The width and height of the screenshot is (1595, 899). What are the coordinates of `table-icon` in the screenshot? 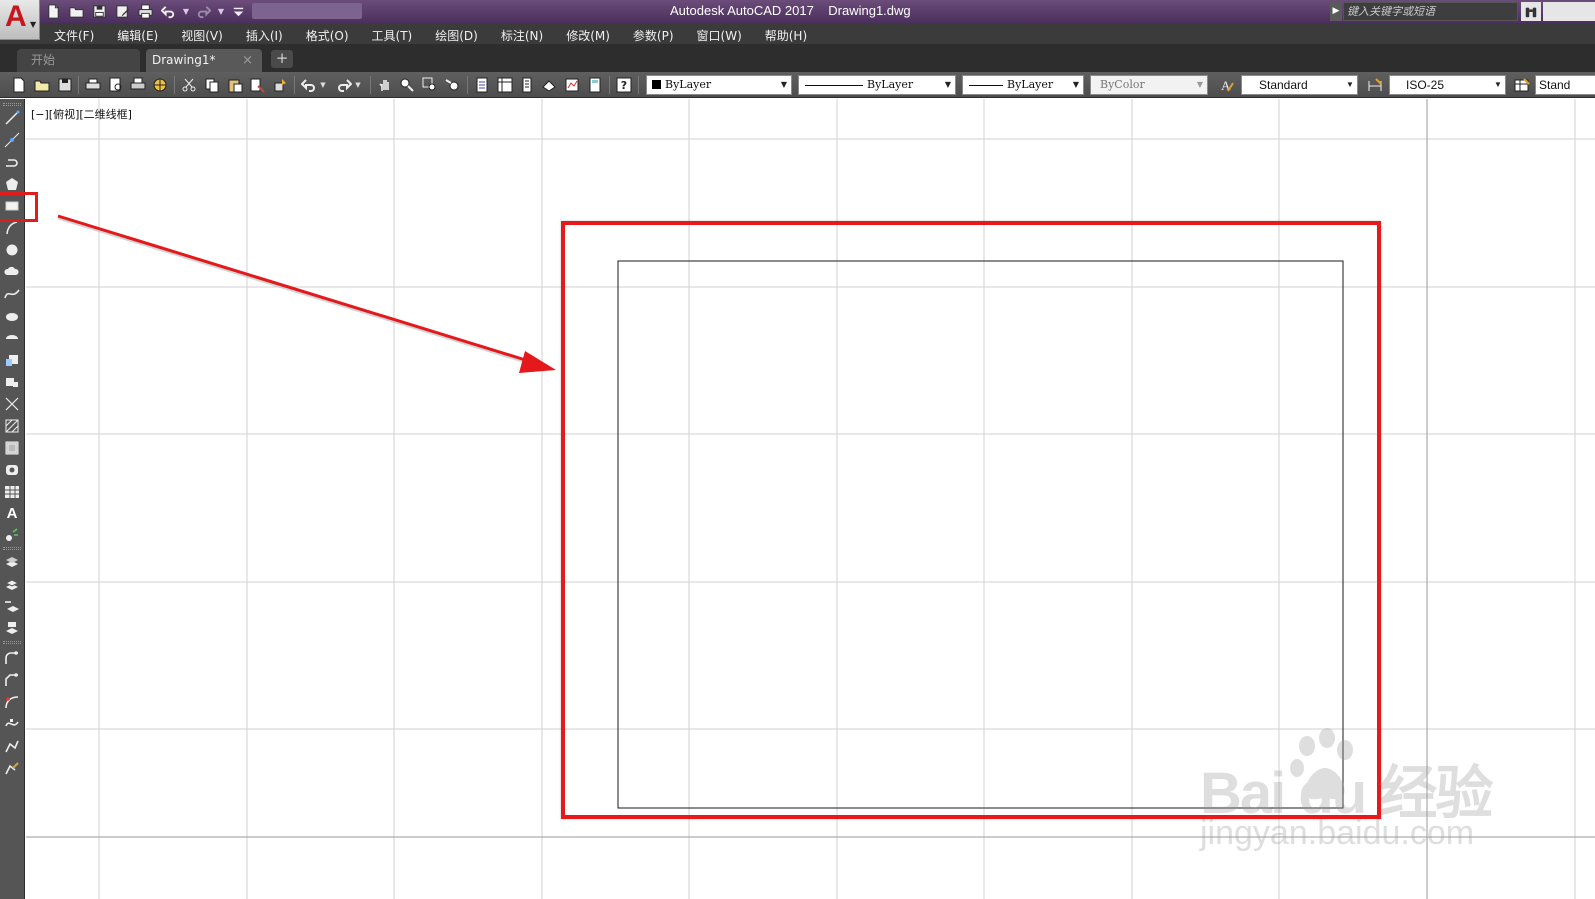 It's located at (12, 492).